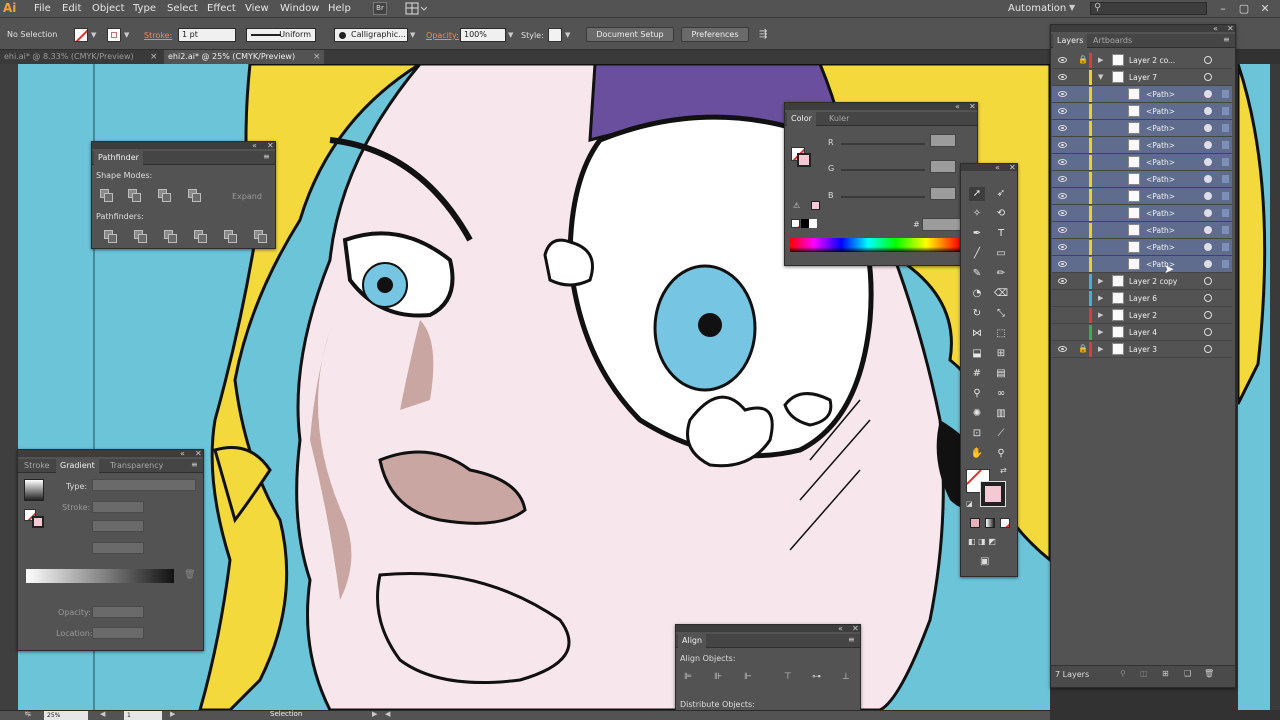 The height and width of the screenshot is (720, 1280). What do you see at coordinates (1001, 334) in the screenshot?
I see `free-transform-icon: ⬚` at bounding box center [1001, 334].